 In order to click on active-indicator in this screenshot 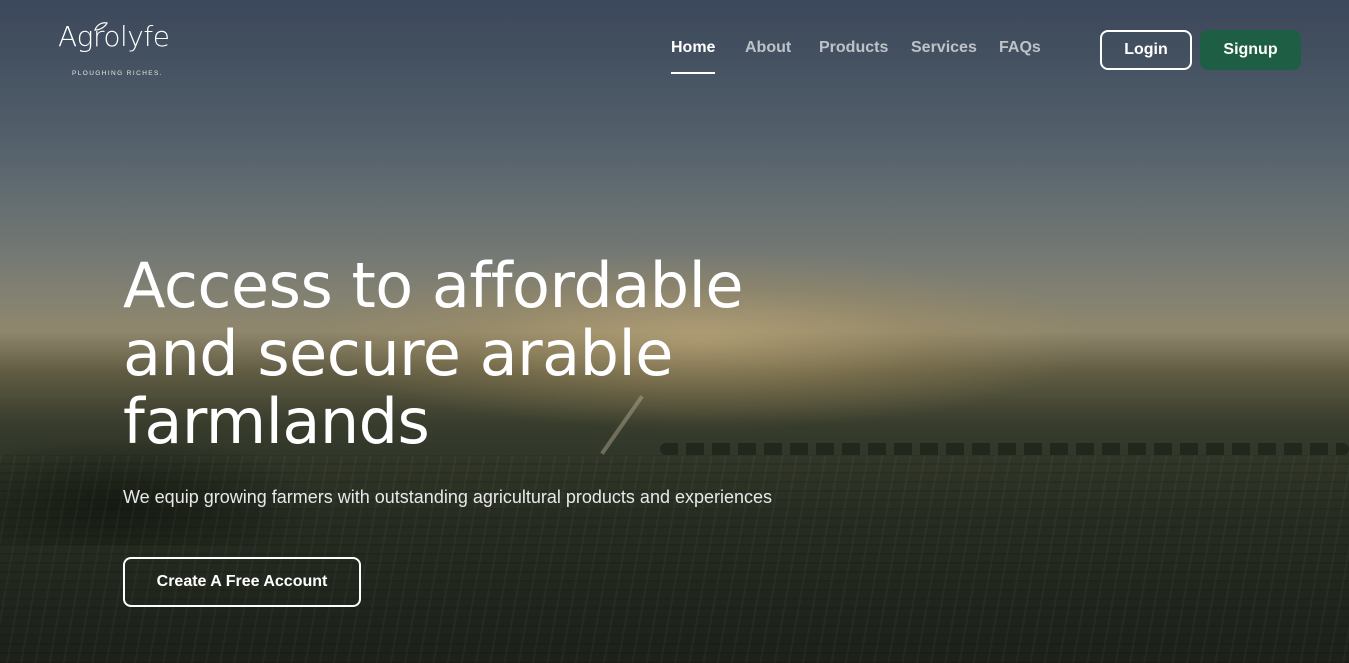, I will do `click(693, 73)`.